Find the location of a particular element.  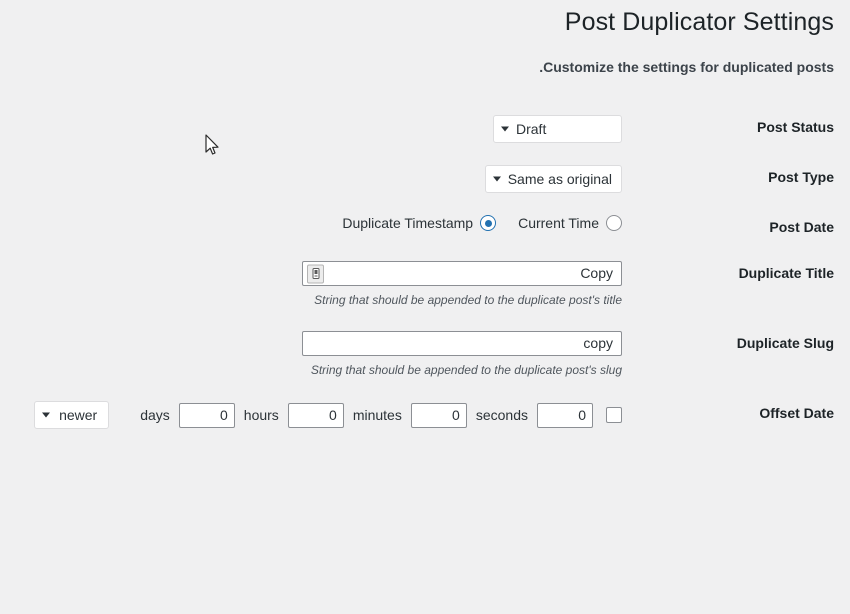

row-post-type: Post Type Same as original is located at coordinates (425, 179).